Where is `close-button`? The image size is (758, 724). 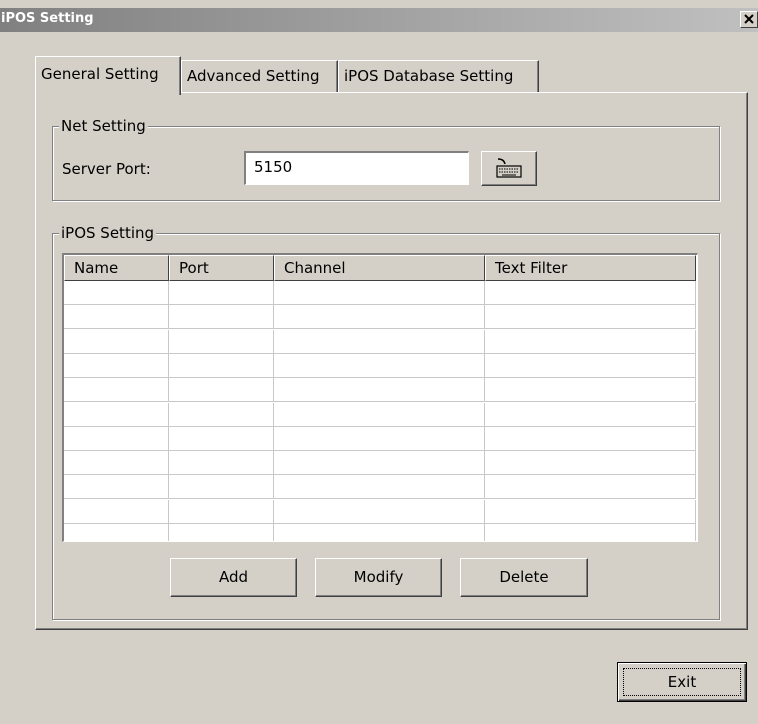 close-button is located at coordinates (749, 19).